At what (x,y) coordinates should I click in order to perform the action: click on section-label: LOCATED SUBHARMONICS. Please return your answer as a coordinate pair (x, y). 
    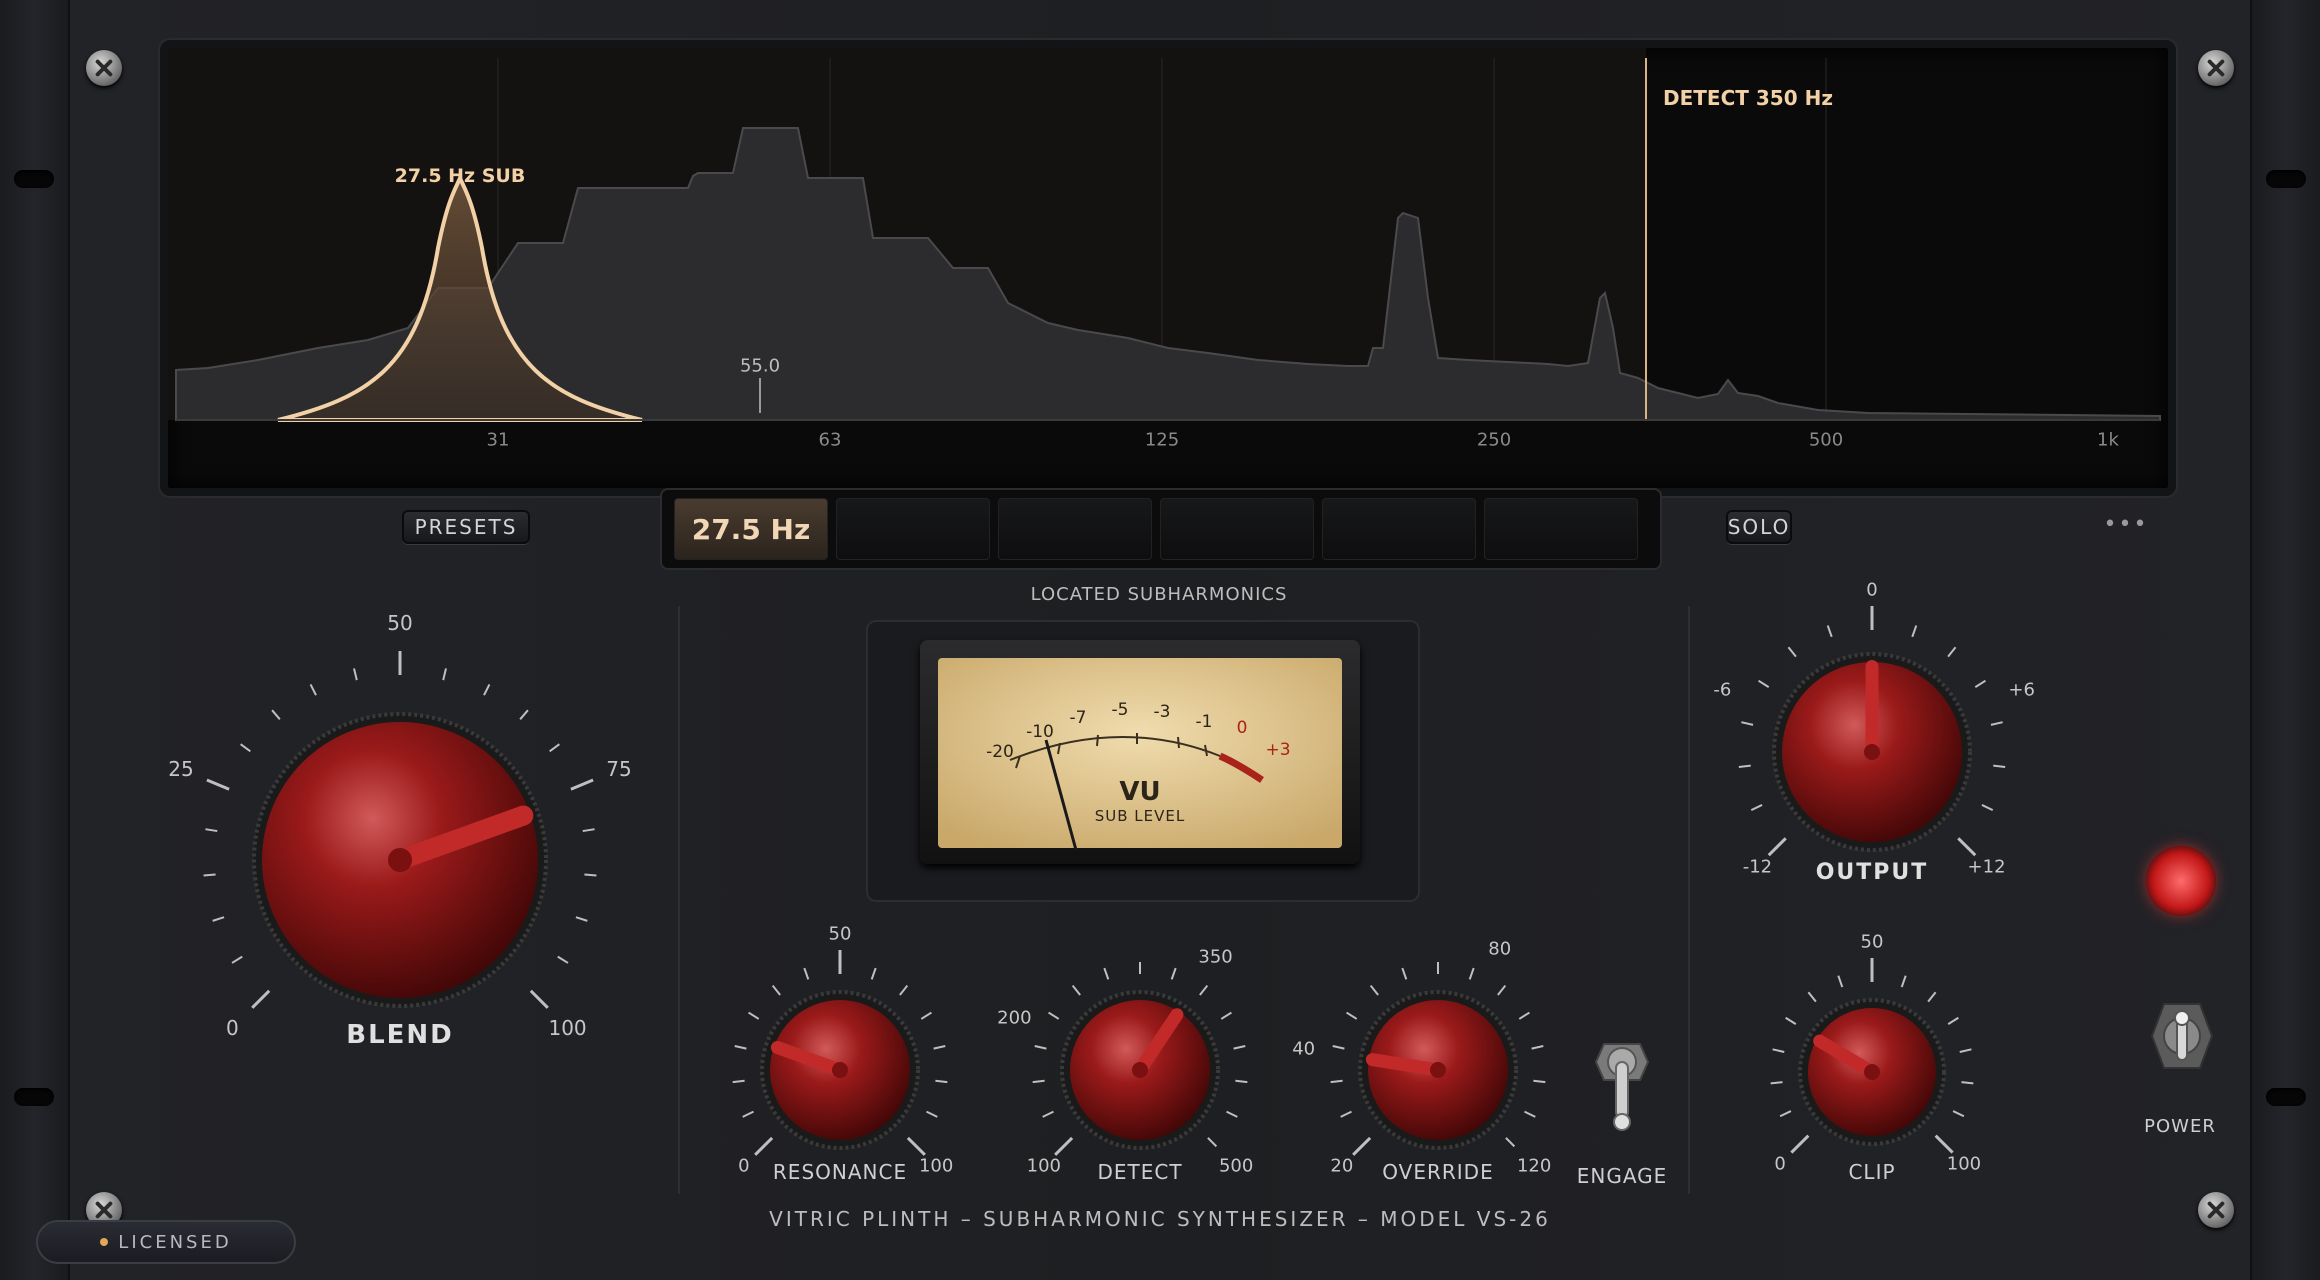
    Looking at the image, I should click on (1159, 594).